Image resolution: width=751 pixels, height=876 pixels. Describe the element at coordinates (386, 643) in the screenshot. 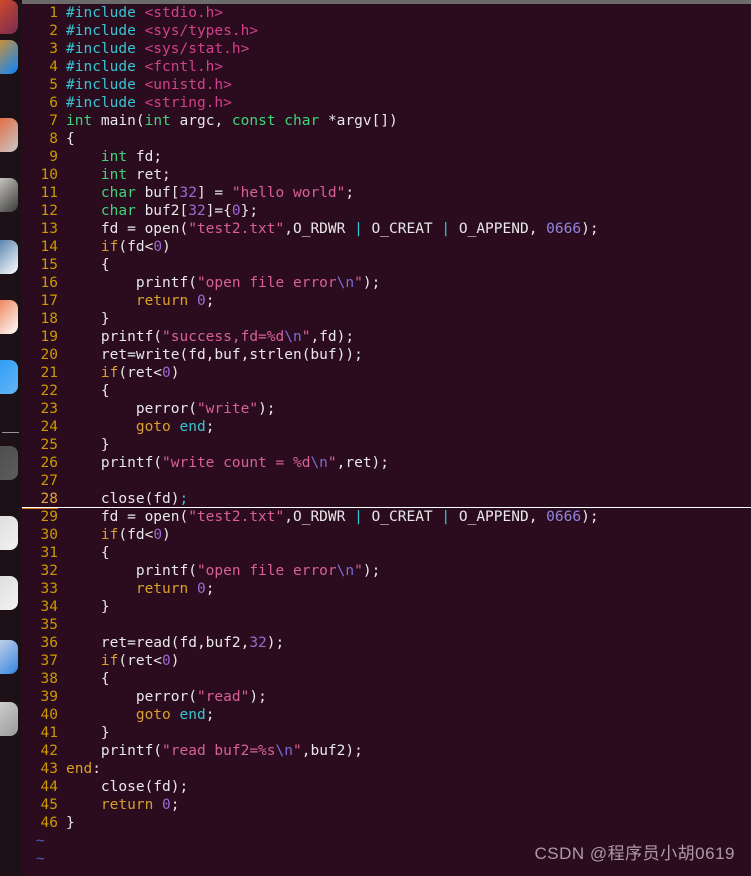

I see `code-line: 36 ret=read(fd,buf2,32);` at that location.